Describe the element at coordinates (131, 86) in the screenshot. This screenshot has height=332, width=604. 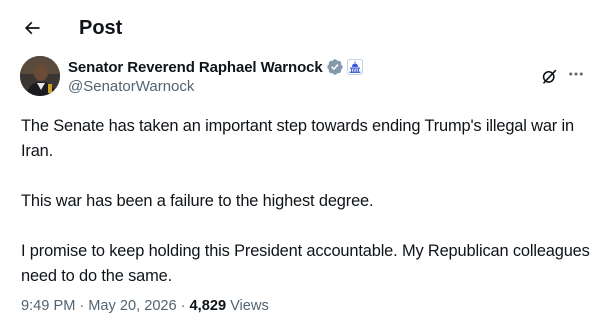
I see `user-handle: @SenatorWarnock` at that location.